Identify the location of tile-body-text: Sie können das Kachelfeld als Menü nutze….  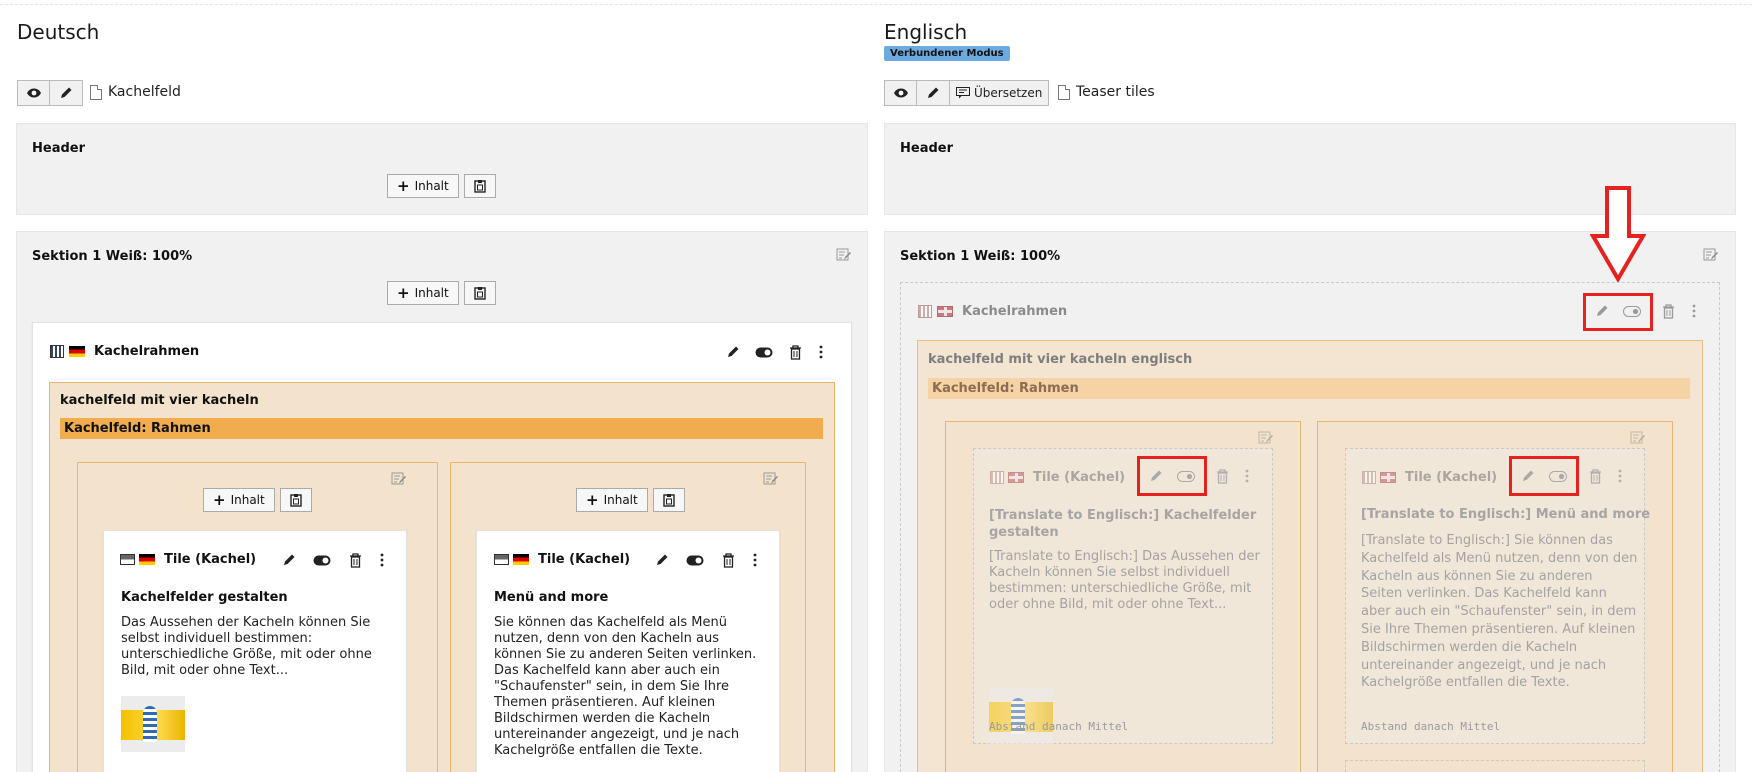
(635, 687).